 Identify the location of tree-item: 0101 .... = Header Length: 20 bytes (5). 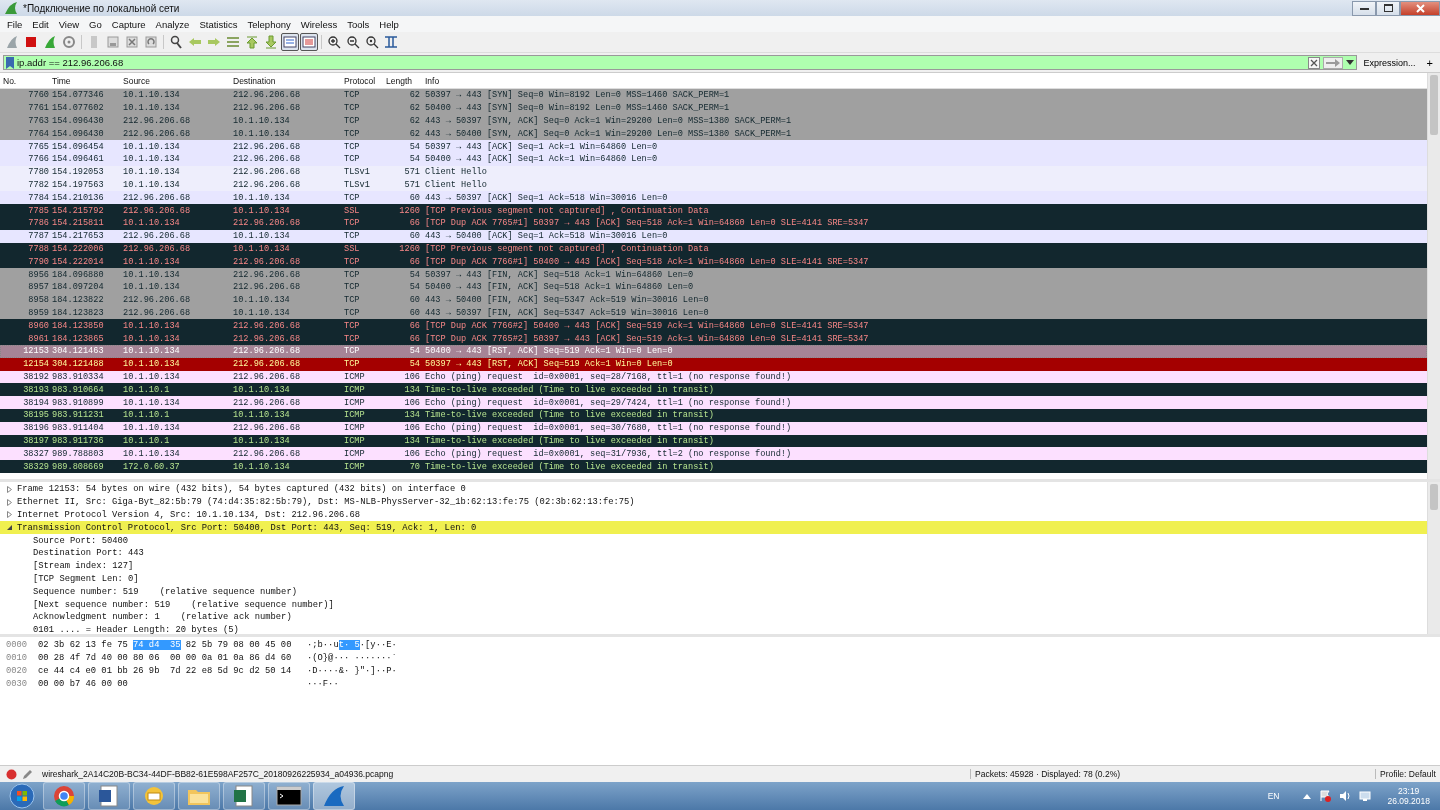
(713, 628).